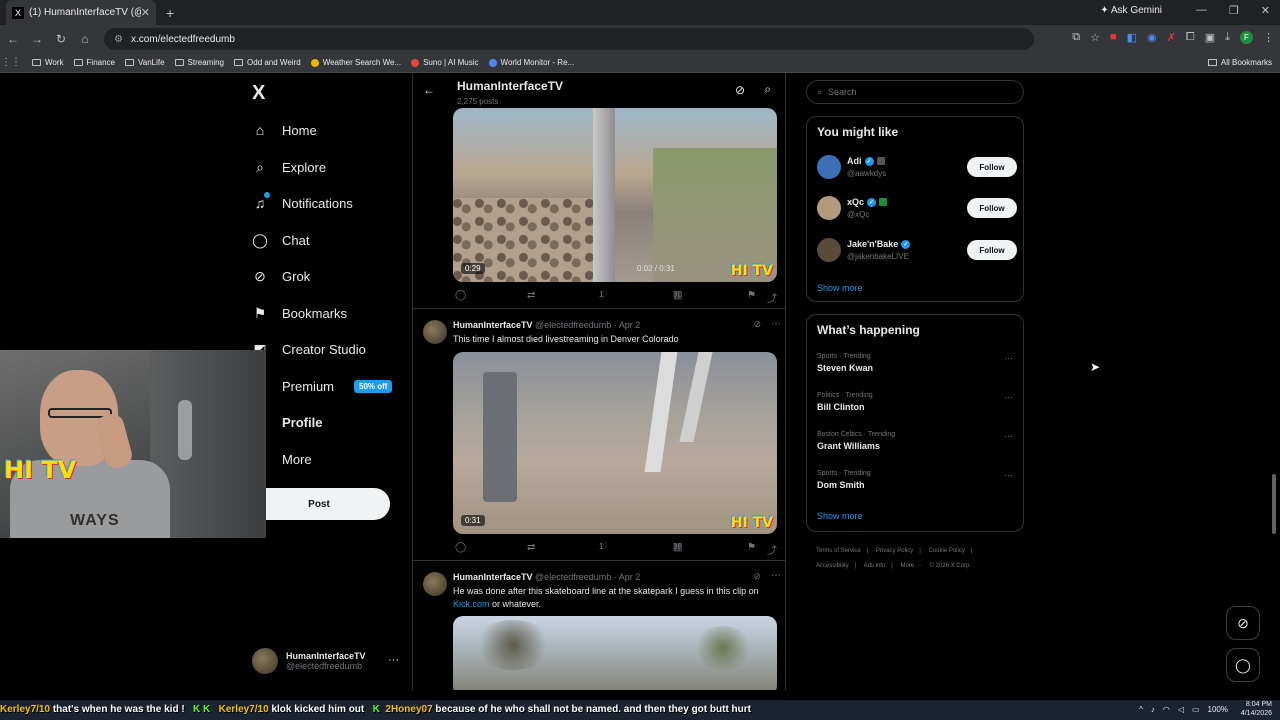  What do you see at coordinates (1265, 10) in the screenshot?
I see `close-window-icon: ✕` at bounding box center [1265, 10].